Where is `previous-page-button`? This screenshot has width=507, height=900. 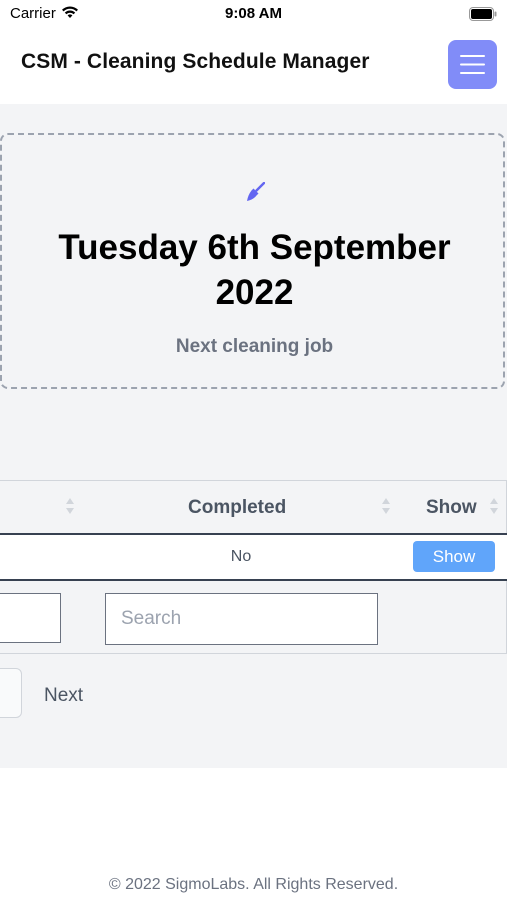
previous-page-button is located at coordinates (11, 693).